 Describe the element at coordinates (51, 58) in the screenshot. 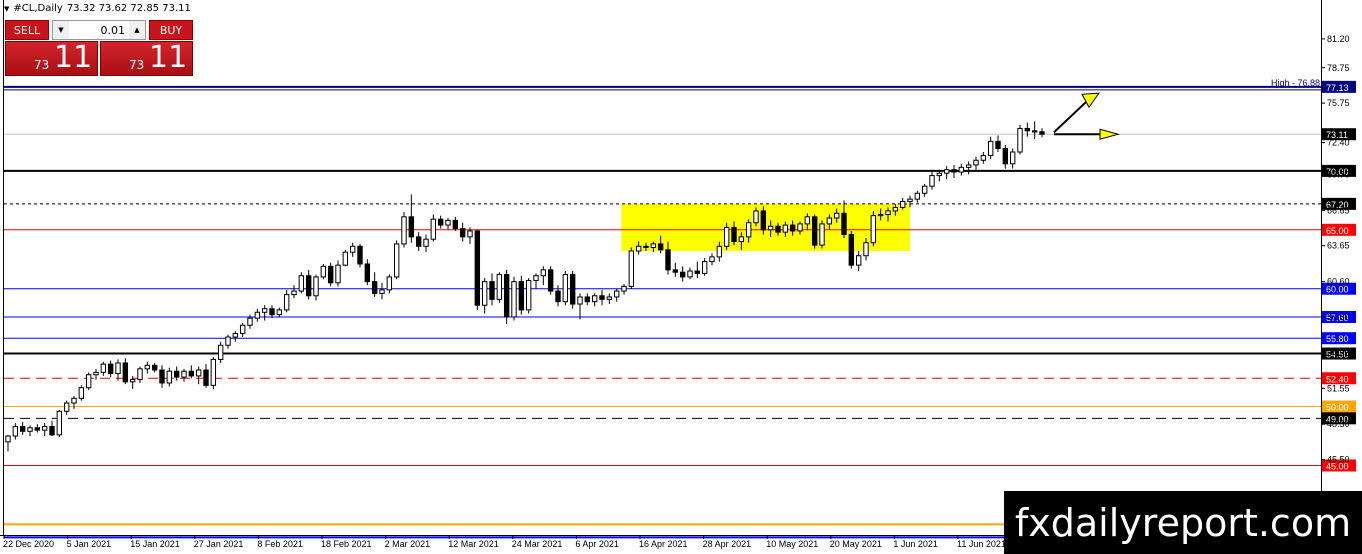

I see `sell-price-box: 73 11` at that location.